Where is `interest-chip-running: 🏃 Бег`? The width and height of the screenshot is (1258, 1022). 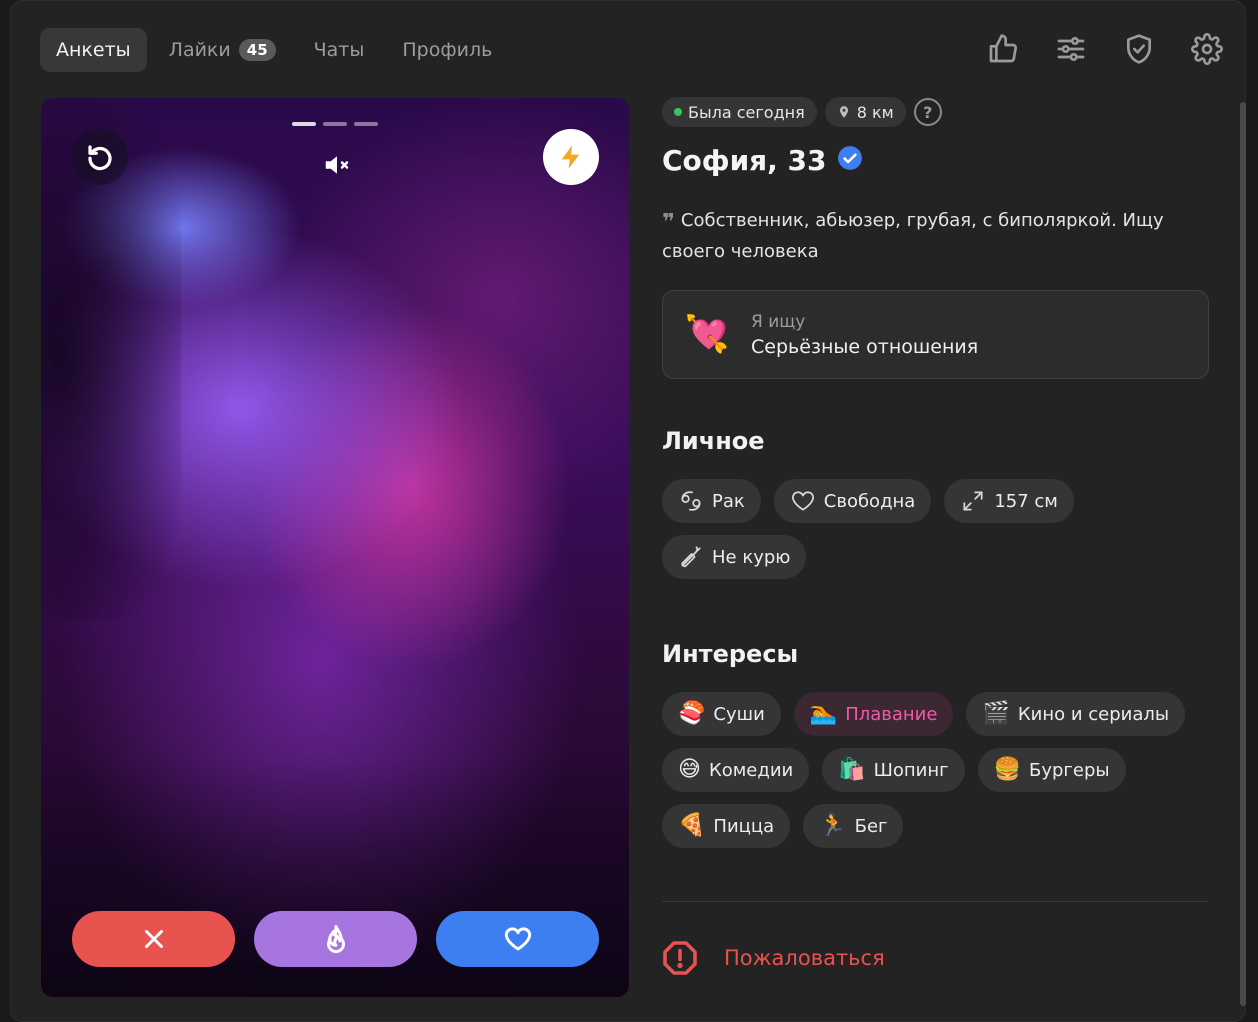 interest-chip-running: 🏃 Бег is located at coordinates (853, 826).